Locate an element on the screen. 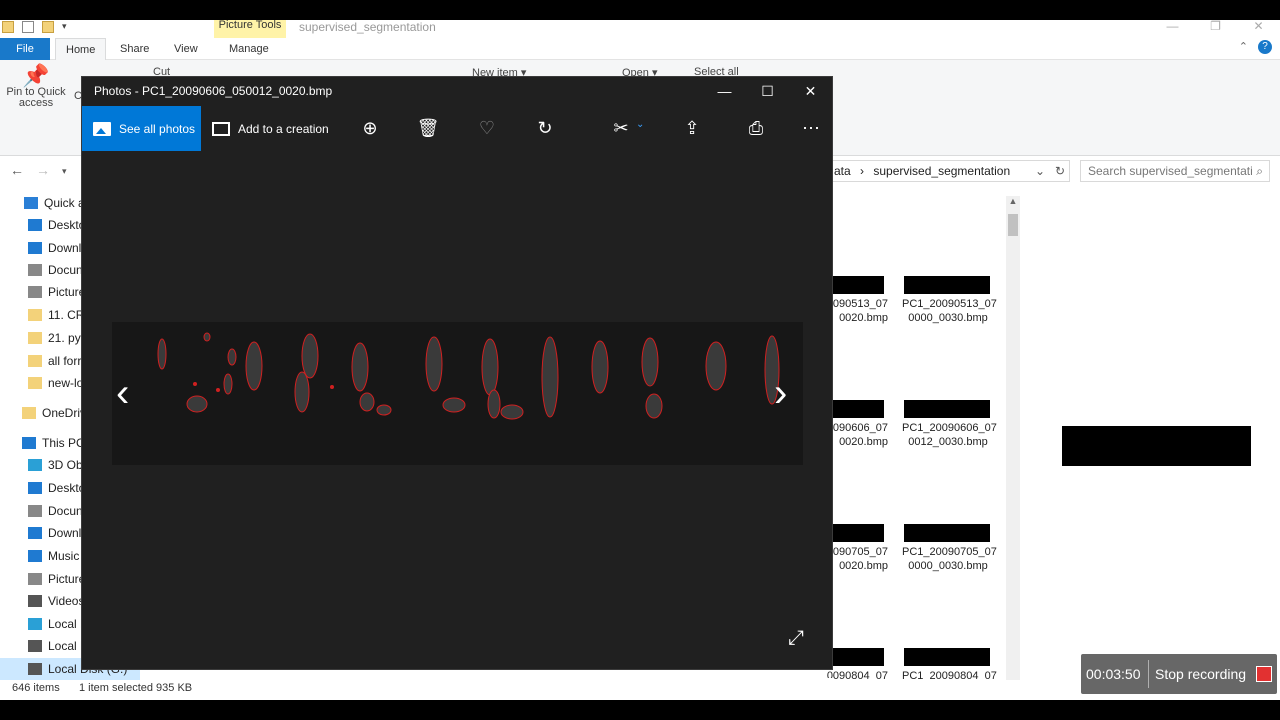 This screenshot has height=720, width=1280. preview-pane-image is located at coordinates (1156, 446).